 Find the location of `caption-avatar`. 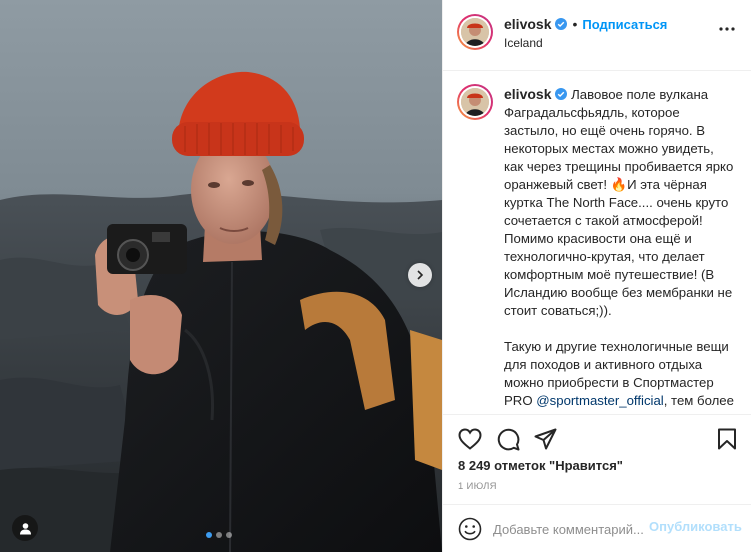

caption-avatar is located at coordinates (475, 102).